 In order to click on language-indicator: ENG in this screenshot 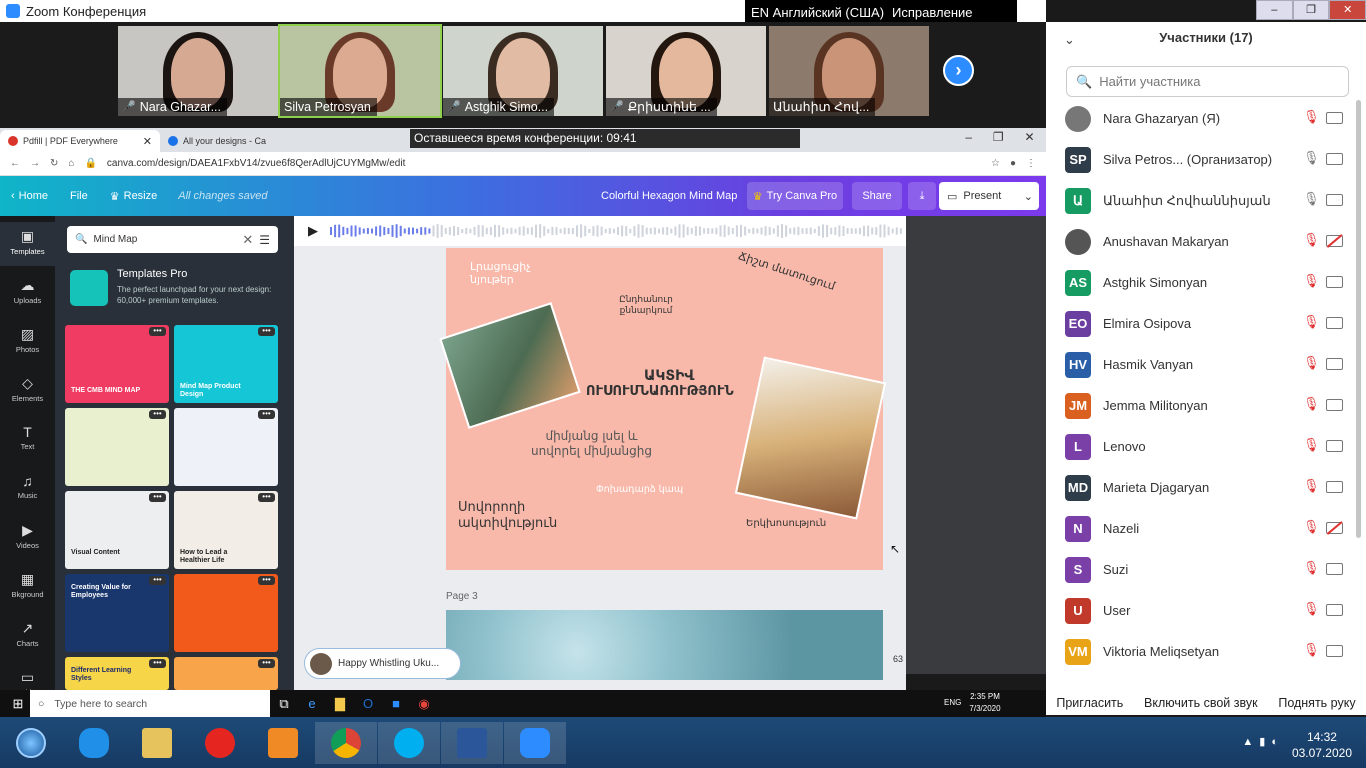, I will do `click(952, 702)`.